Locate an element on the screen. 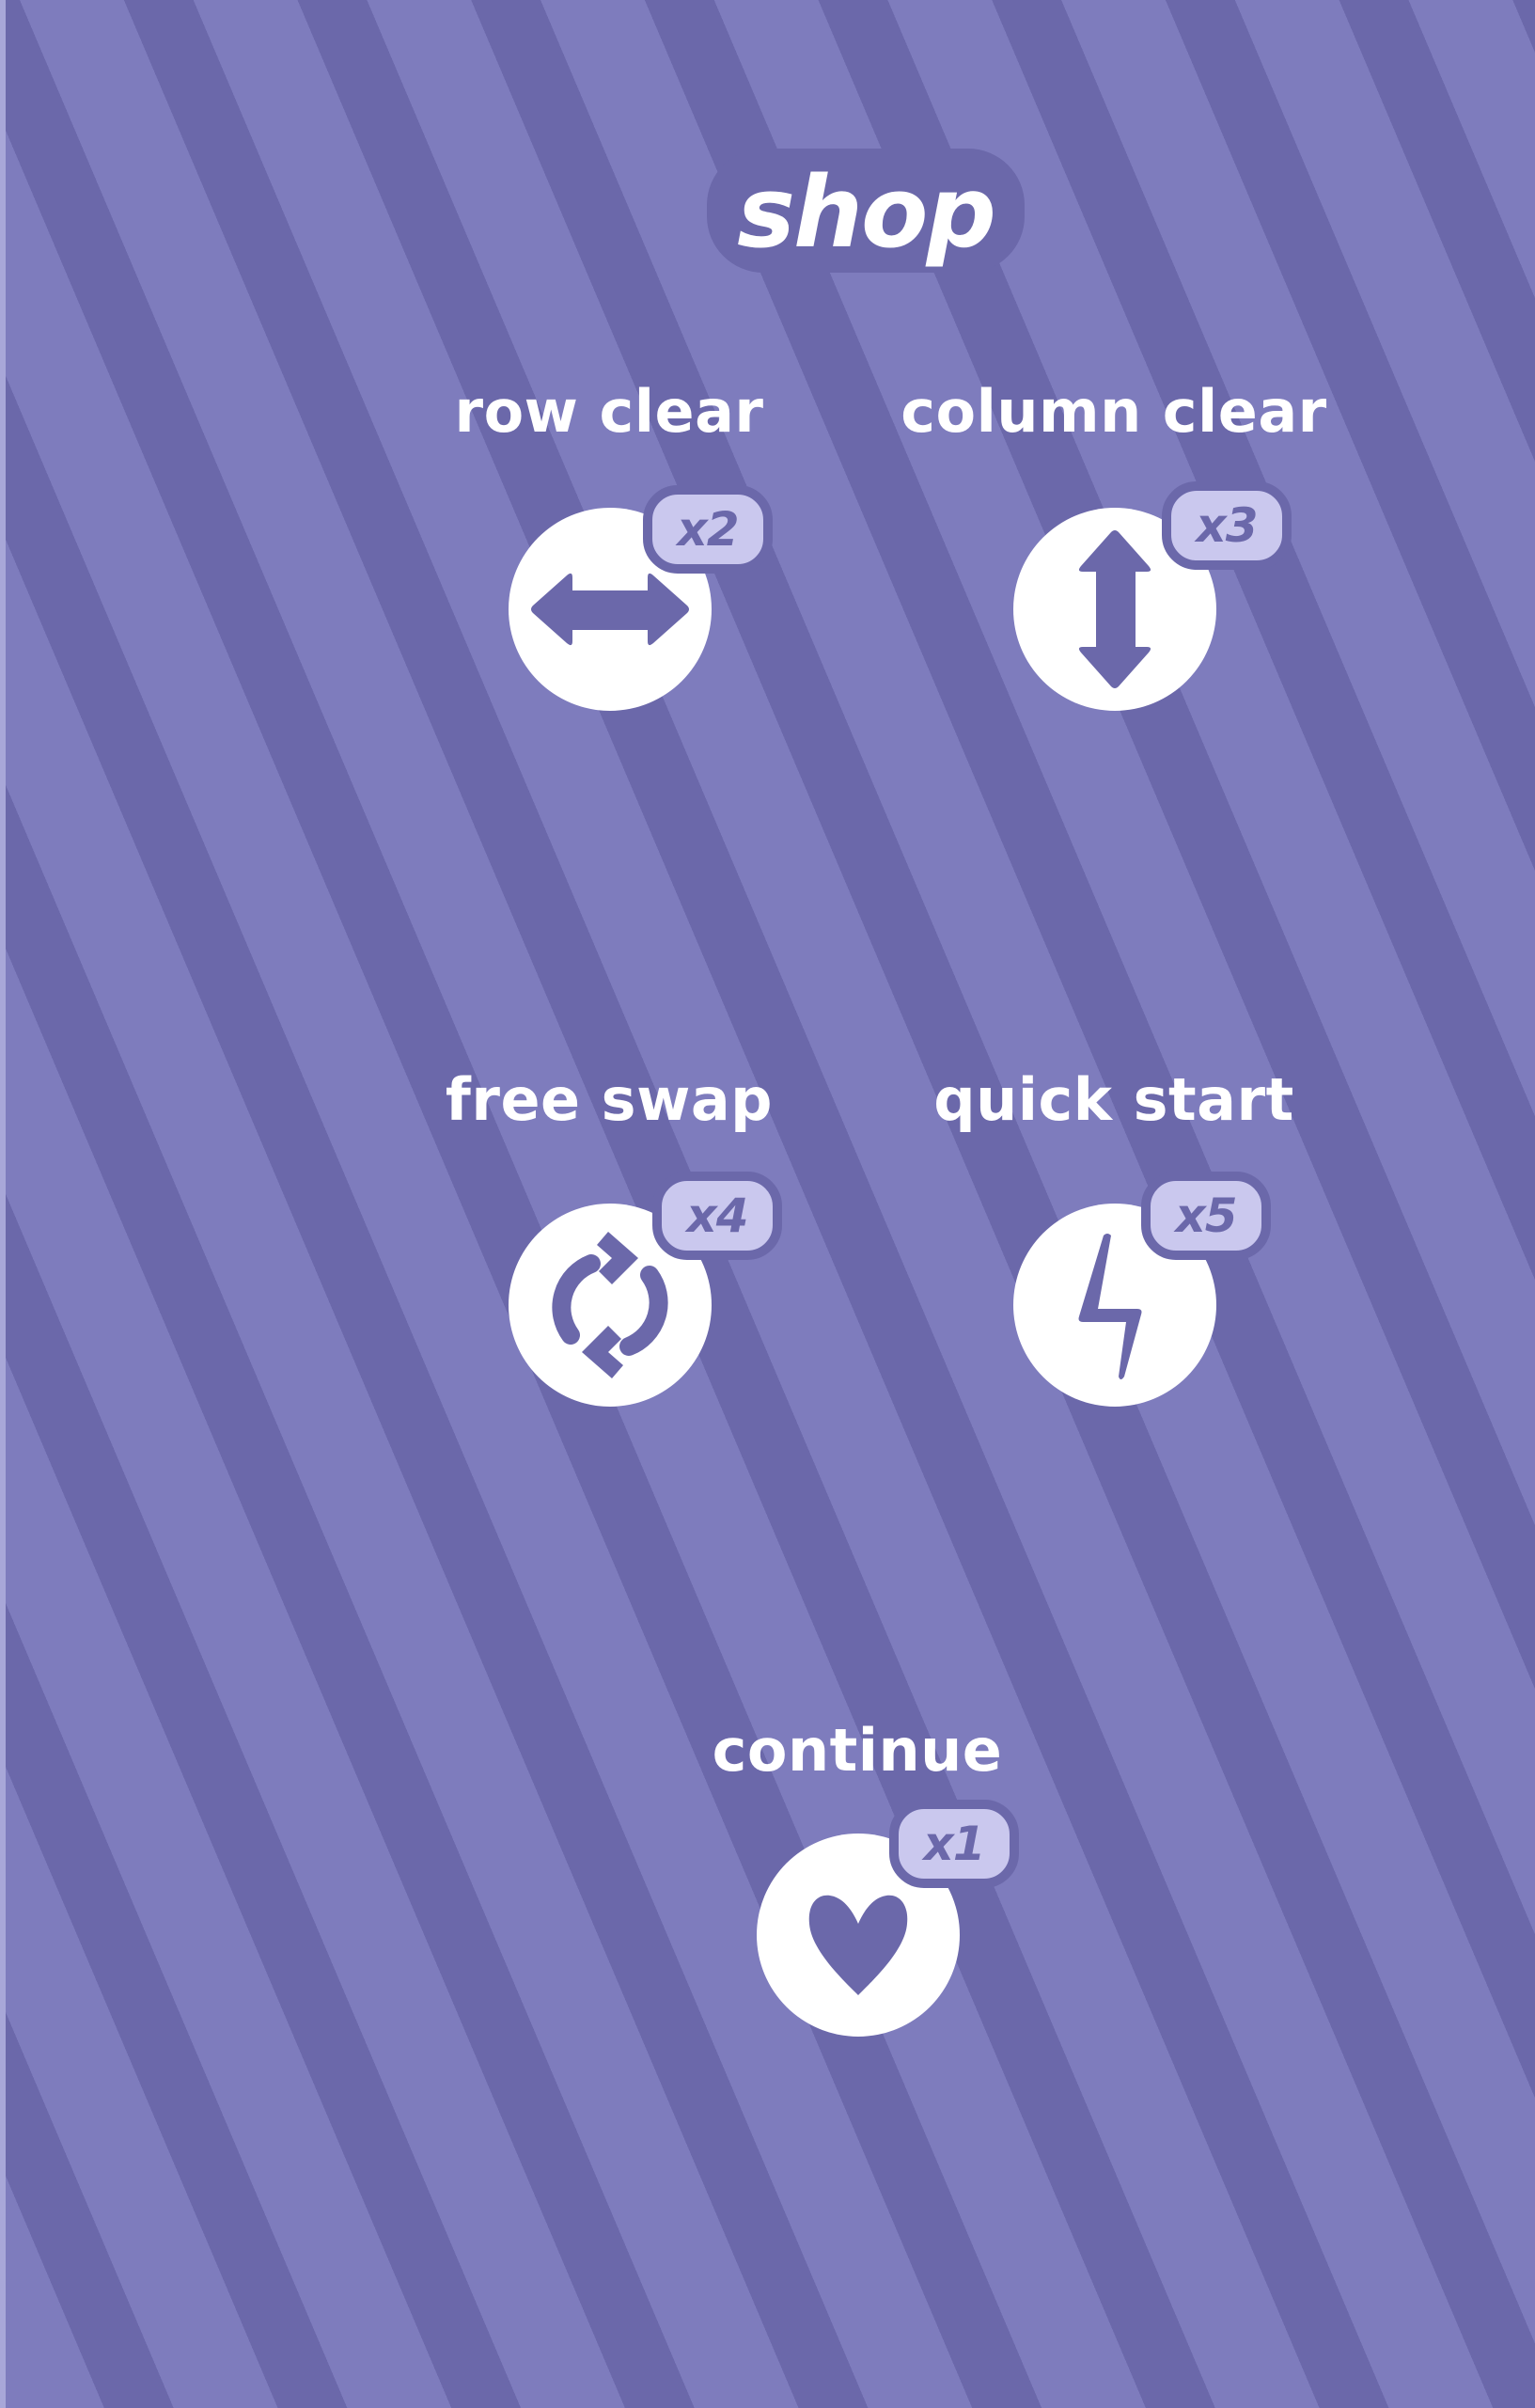  continue-price-badge: x1 is located at coordinates (954, 1844).